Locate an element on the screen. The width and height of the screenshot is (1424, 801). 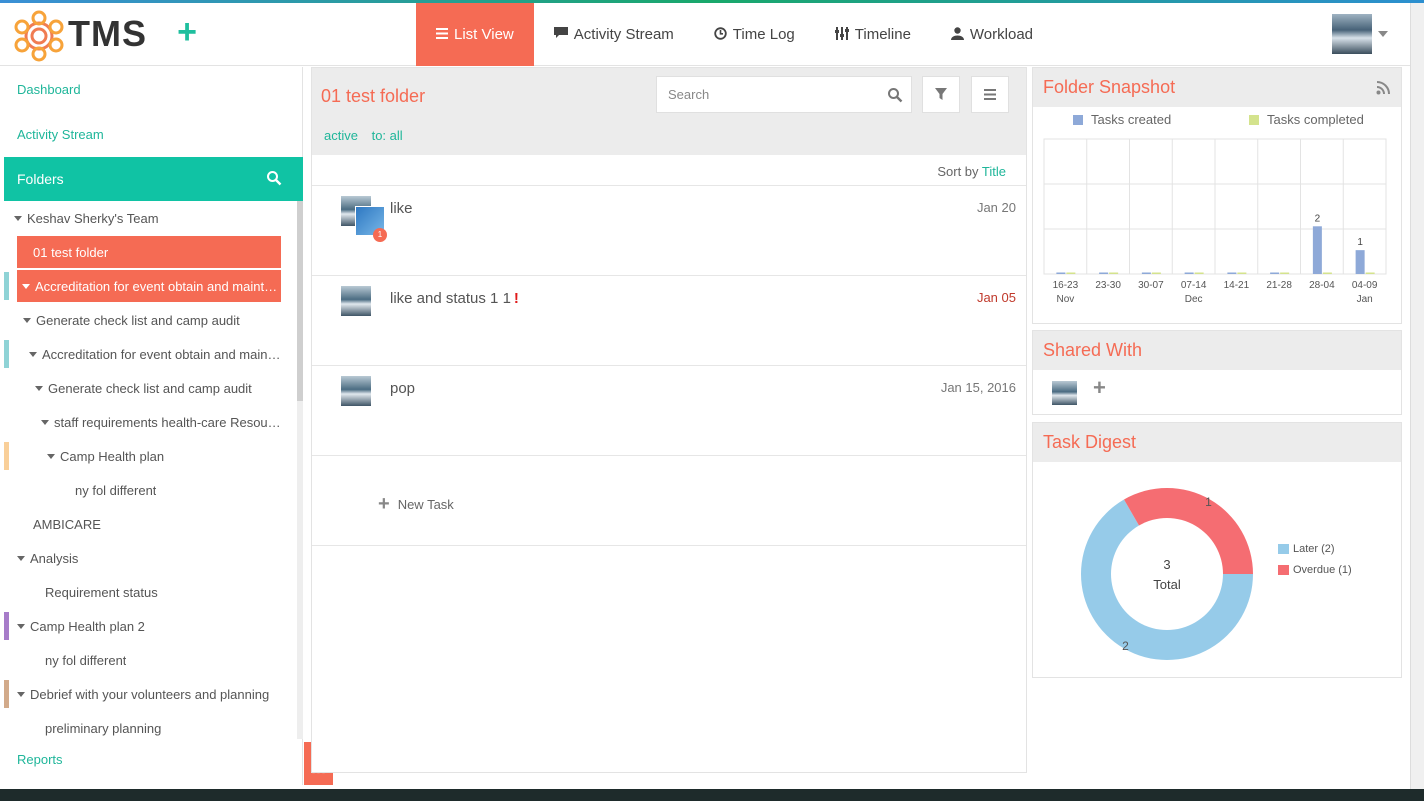
menu-button is located at coordinates (990, 94).